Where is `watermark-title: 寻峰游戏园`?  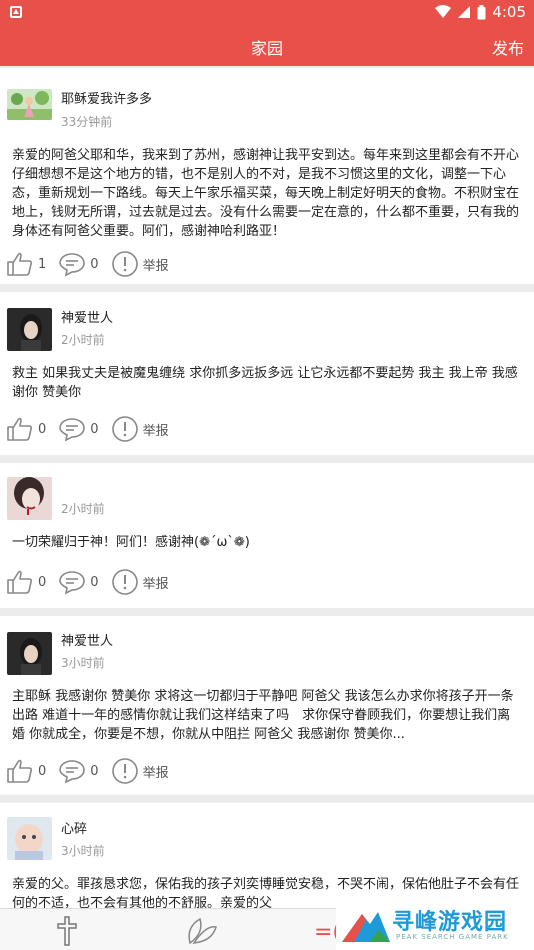
watermark-title: 寻峰游戏园 is located at coordinates (450, 922).